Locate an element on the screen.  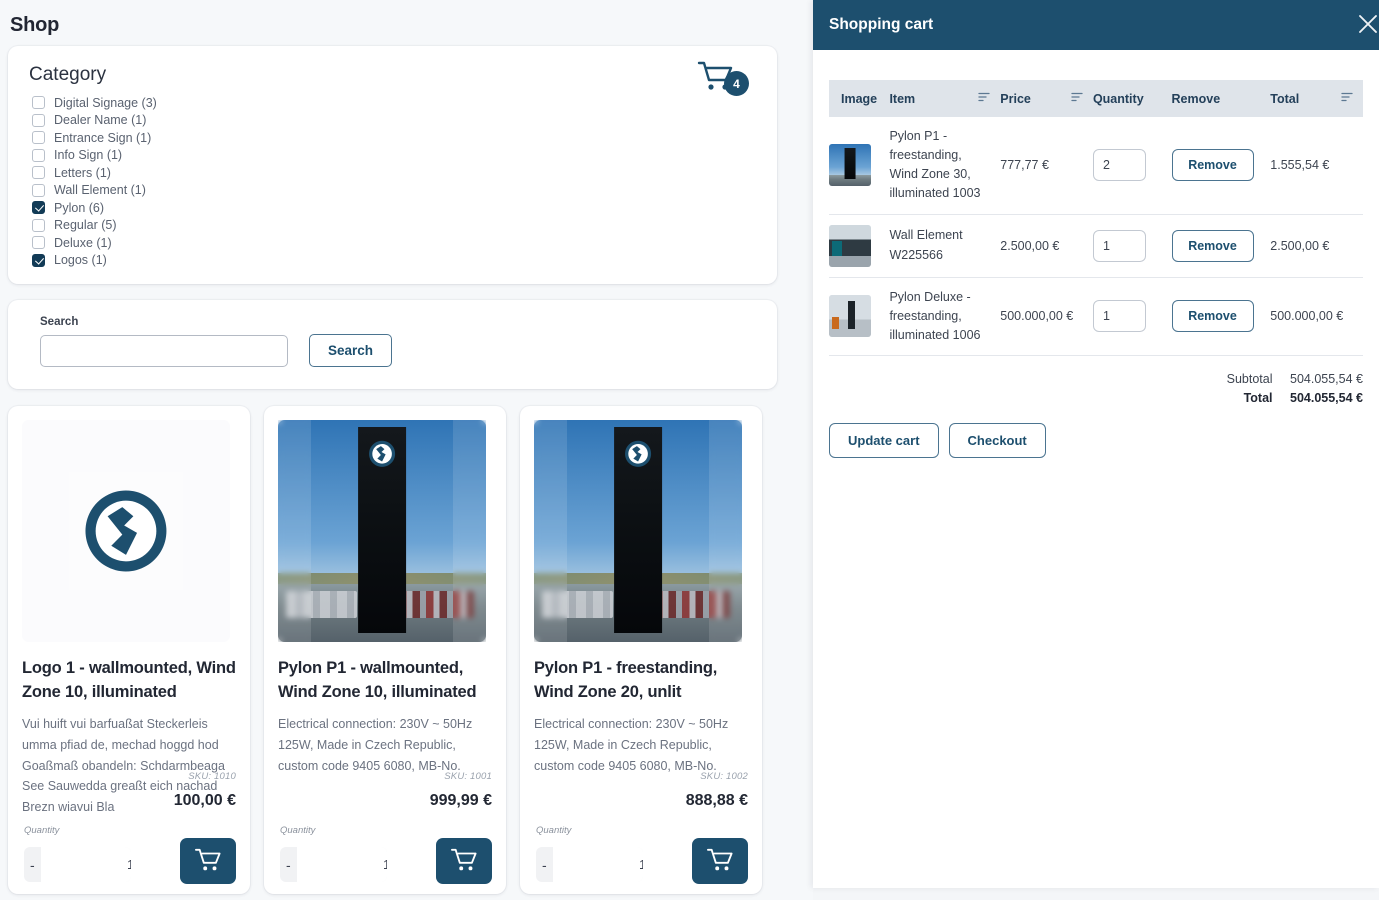
category-item-label: Entrance Sign (1) is located at coordinates (103, 137).